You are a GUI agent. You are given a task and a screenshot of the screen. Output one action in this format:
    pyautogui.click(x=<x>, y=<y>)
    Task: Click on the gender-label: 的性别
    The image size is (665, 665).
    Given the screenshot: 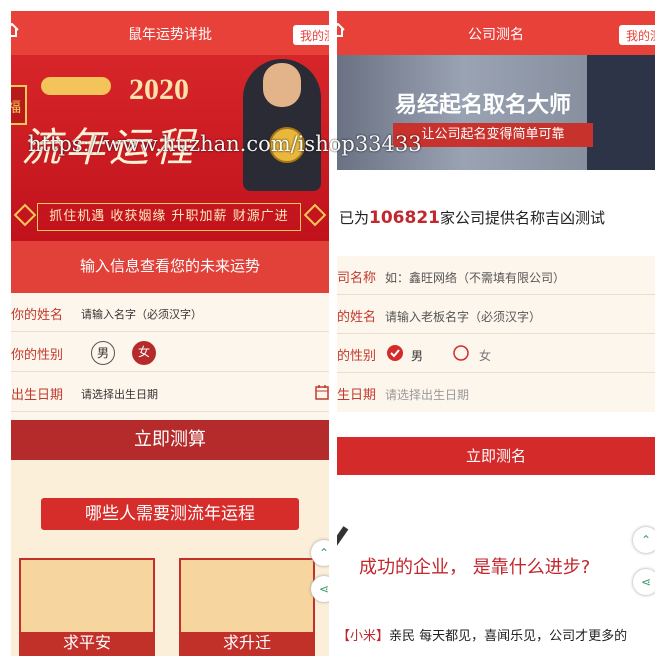 What is the action you would take?
    pyautogui.click(x=357, y=356)
    